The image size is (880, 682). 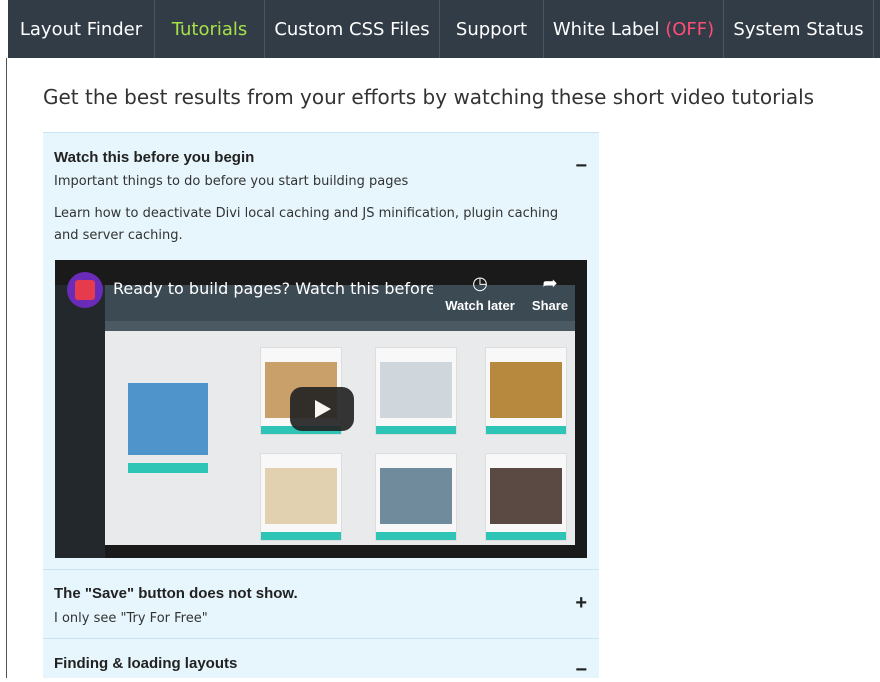 I want to click on accordion-subtitle: I only see "Try For Free", so click(x=131, y=618).